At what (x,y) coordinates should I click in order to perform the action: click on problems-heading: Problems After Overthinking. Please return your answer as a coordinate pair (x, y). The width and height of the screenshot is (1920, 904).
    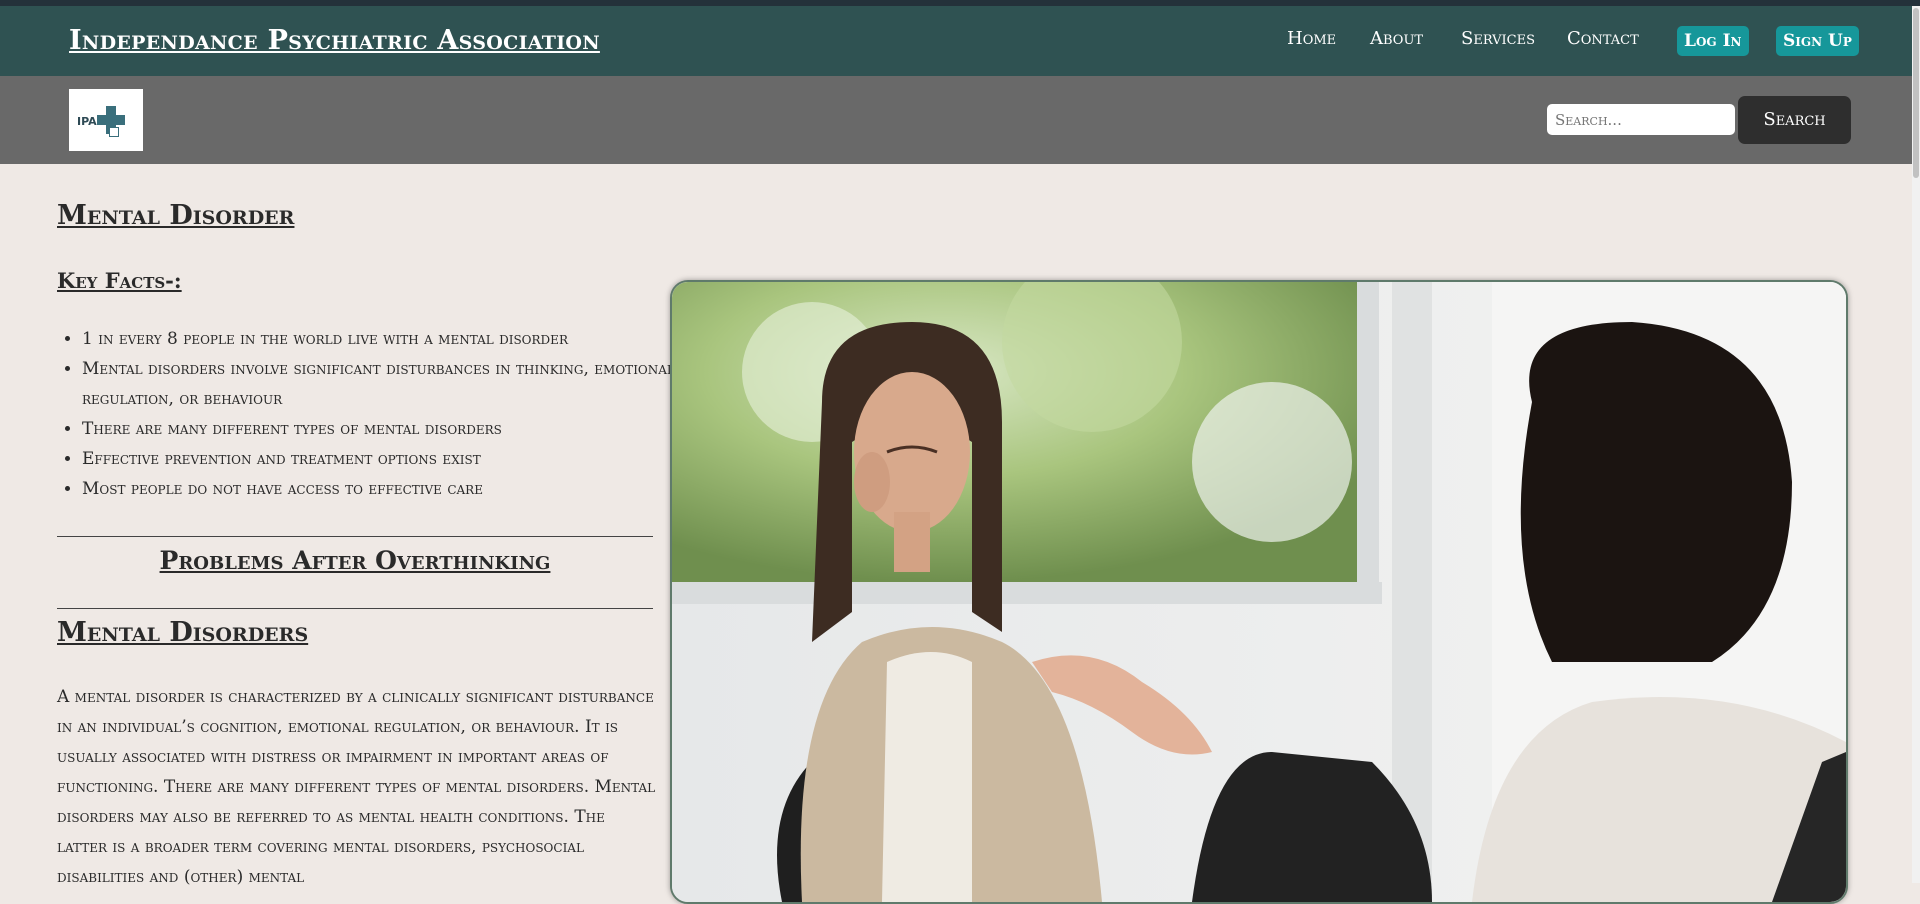
    Looking at the image, I should click on (355, 560).